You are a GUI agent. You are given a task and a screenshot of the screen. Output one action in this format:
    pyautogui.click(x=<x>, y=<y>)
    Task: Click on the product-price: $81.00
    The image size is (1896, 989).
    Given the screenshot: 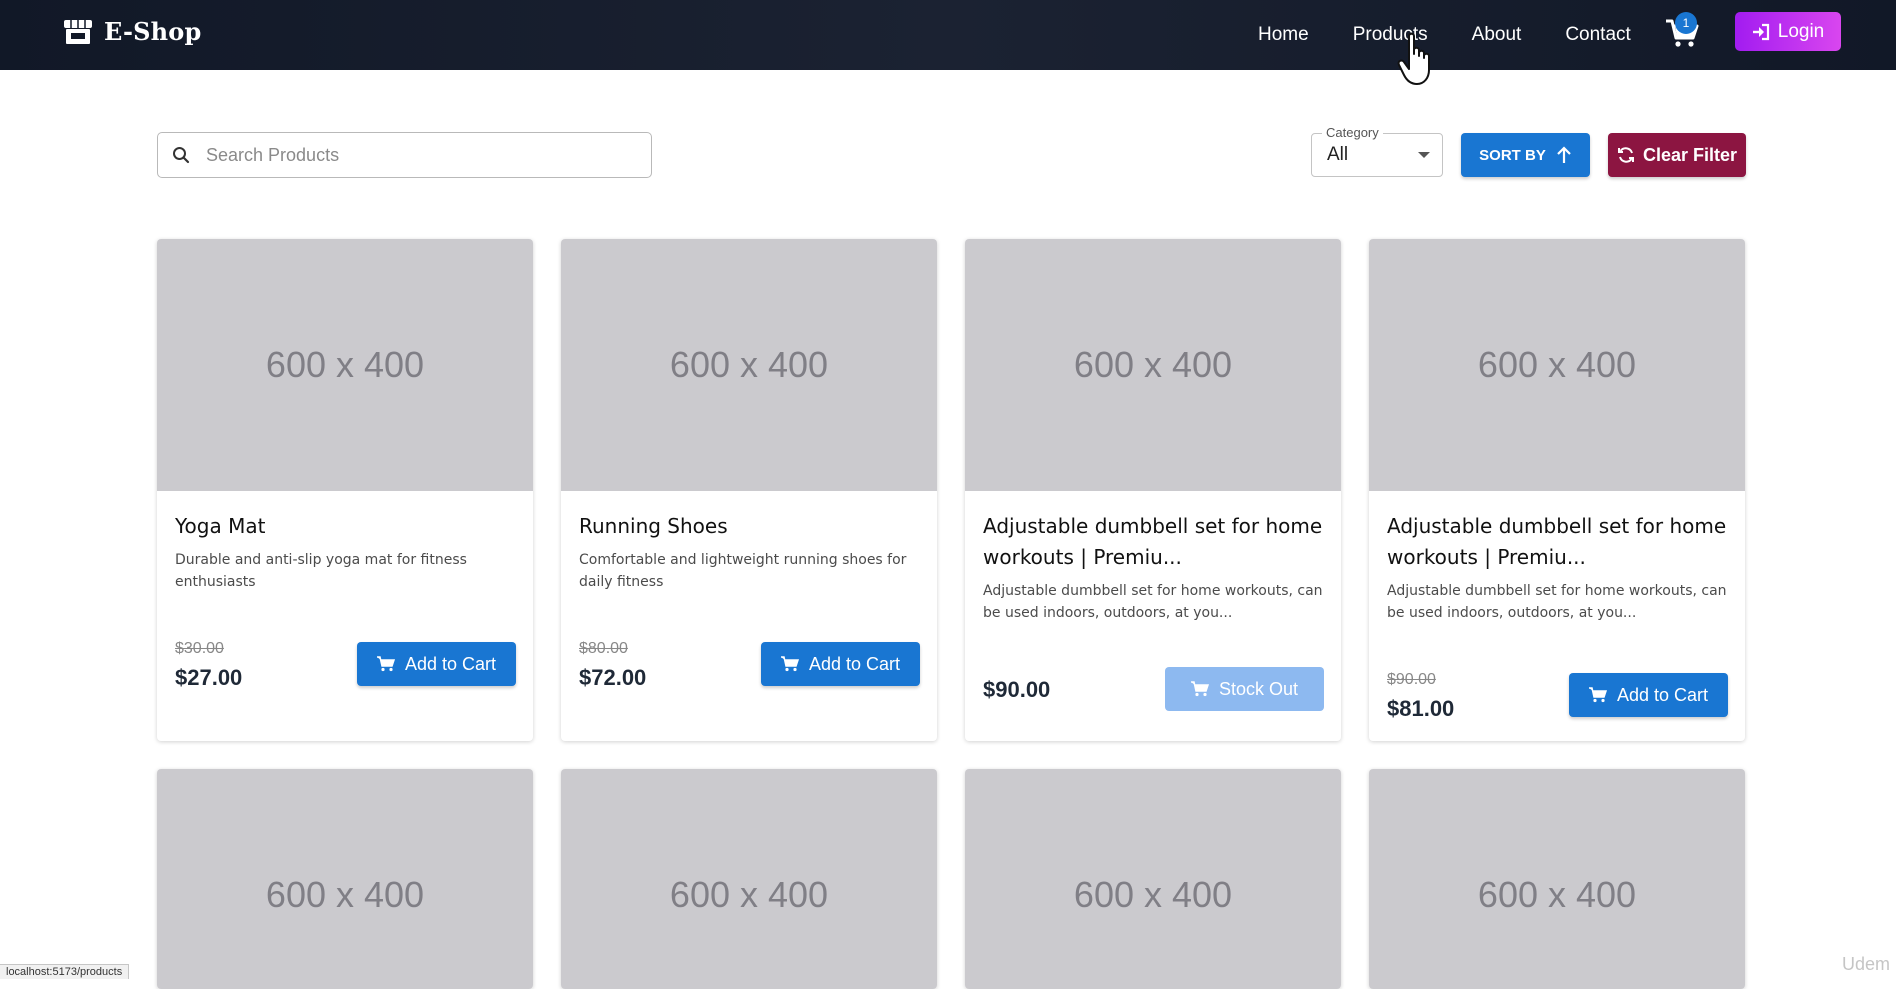 What is the action you would take?
    pyautogui.click(x=1421, y=708)
    